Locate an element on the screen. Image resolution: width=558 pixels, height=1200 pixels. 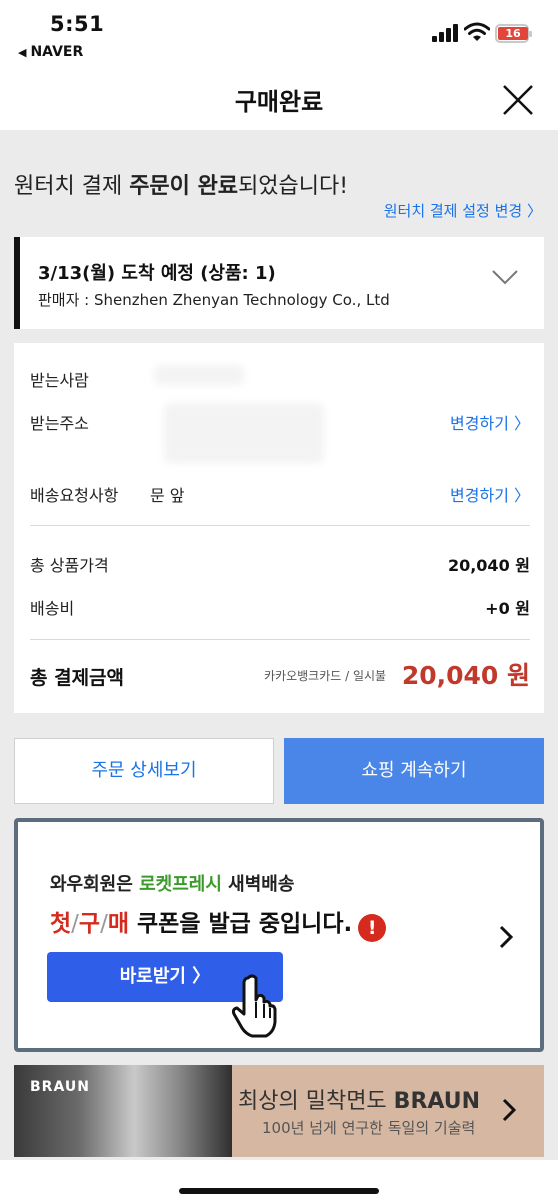
address-redacted is located at coordinates (244, 433).